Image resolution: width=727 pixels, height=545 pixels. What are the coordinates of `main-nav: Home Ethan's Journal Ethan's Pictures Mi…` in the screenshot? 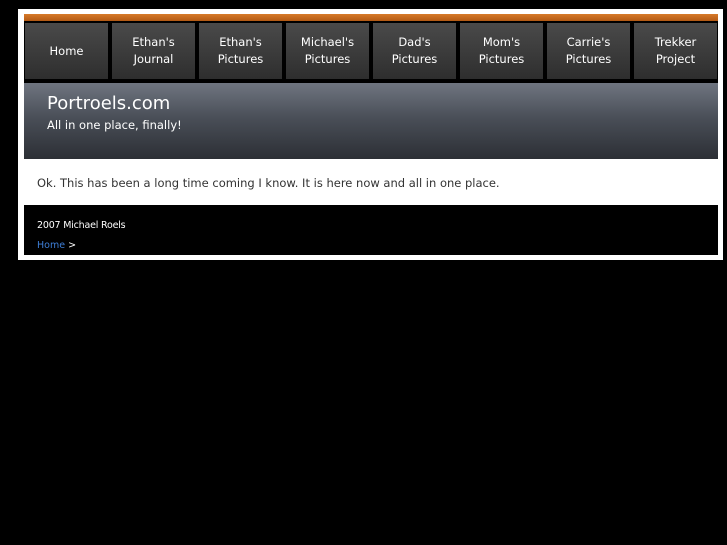 It's located at (371, 52).